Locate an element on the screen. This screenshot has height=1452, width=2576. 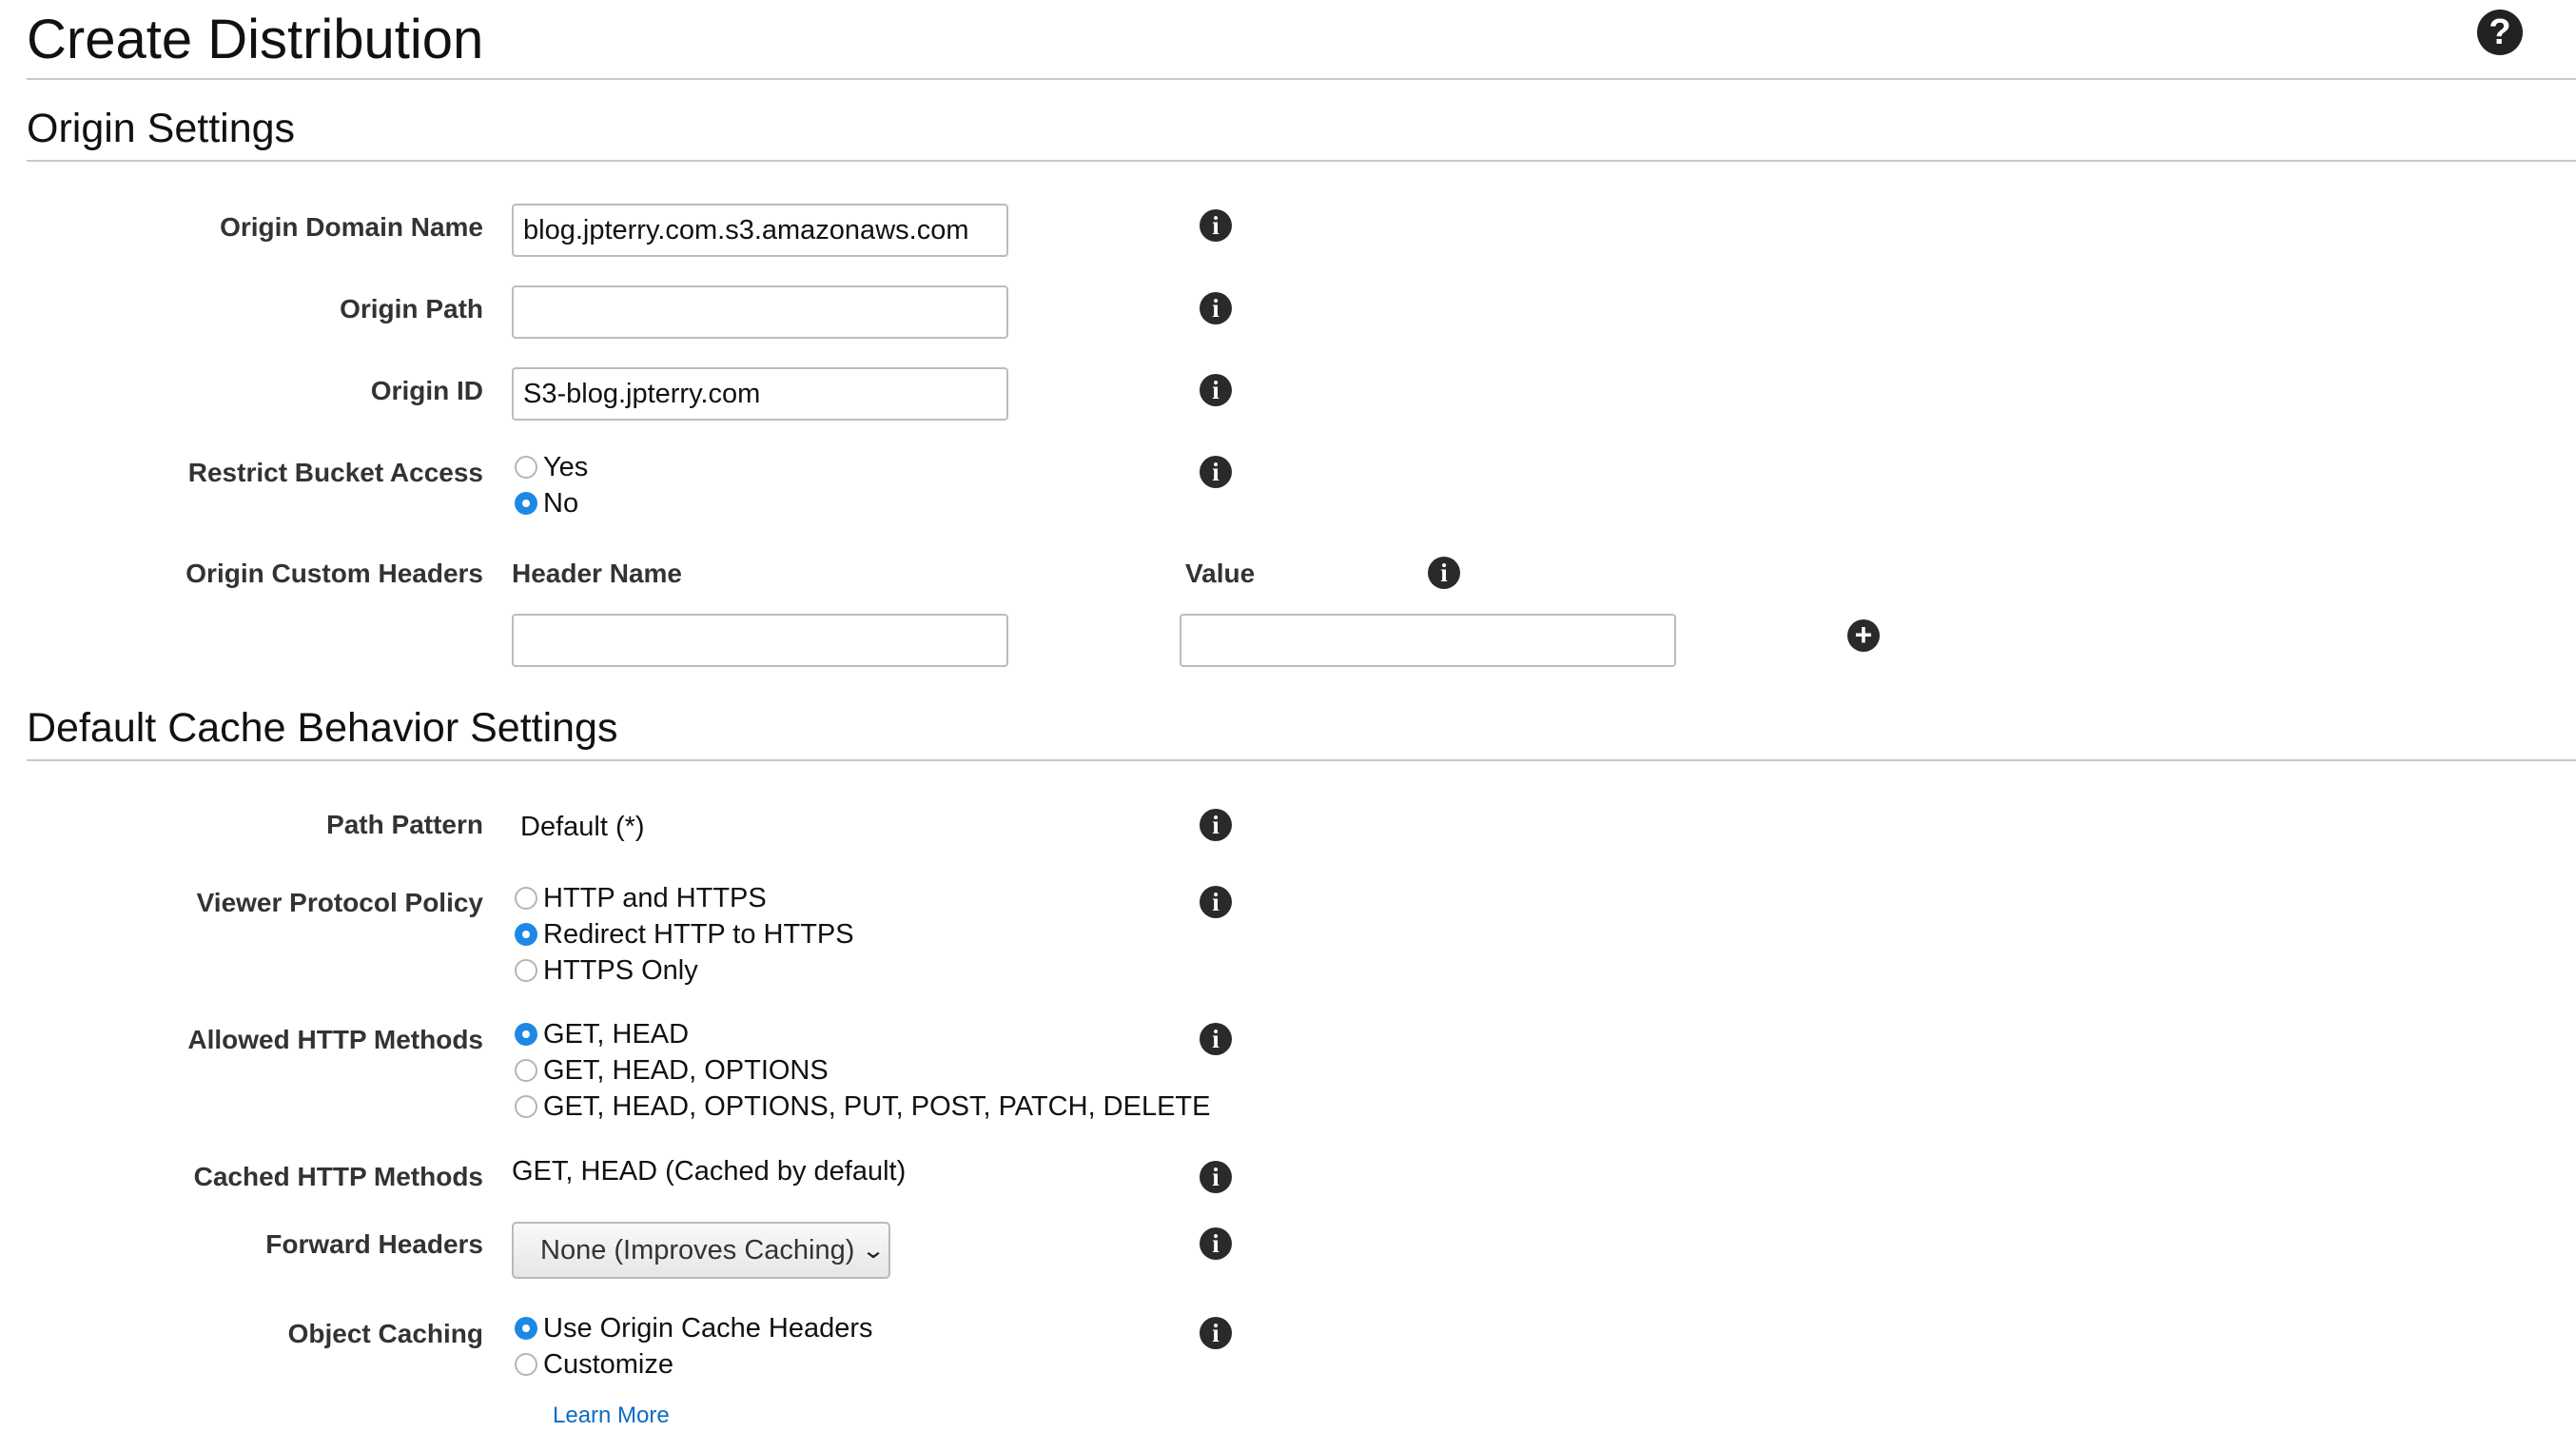
add-header-plus-icon: + is located at coordinates (1863, 635).